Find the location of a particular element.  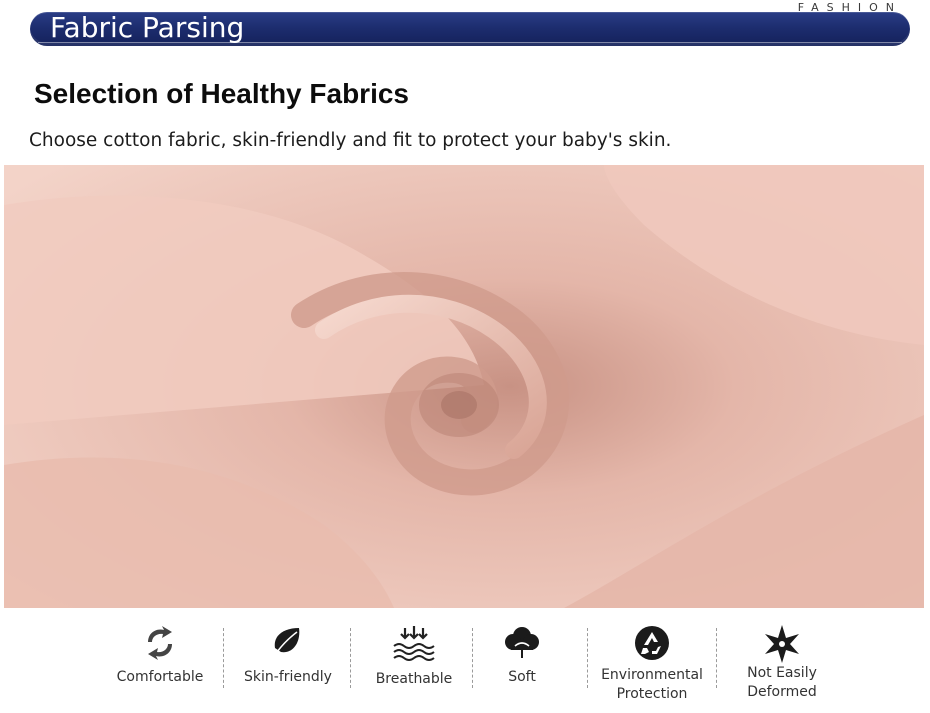

recycle-arrows-icon is located at coordinates (160, 644).